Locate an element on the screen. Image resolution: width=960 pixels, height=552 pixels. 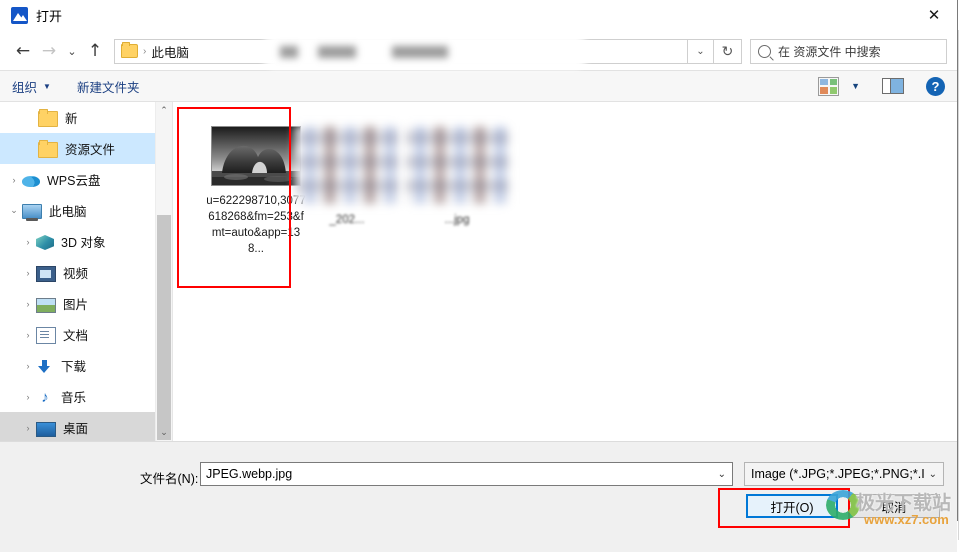
dialog-title: 打开 is located at coordinates (49, 16).